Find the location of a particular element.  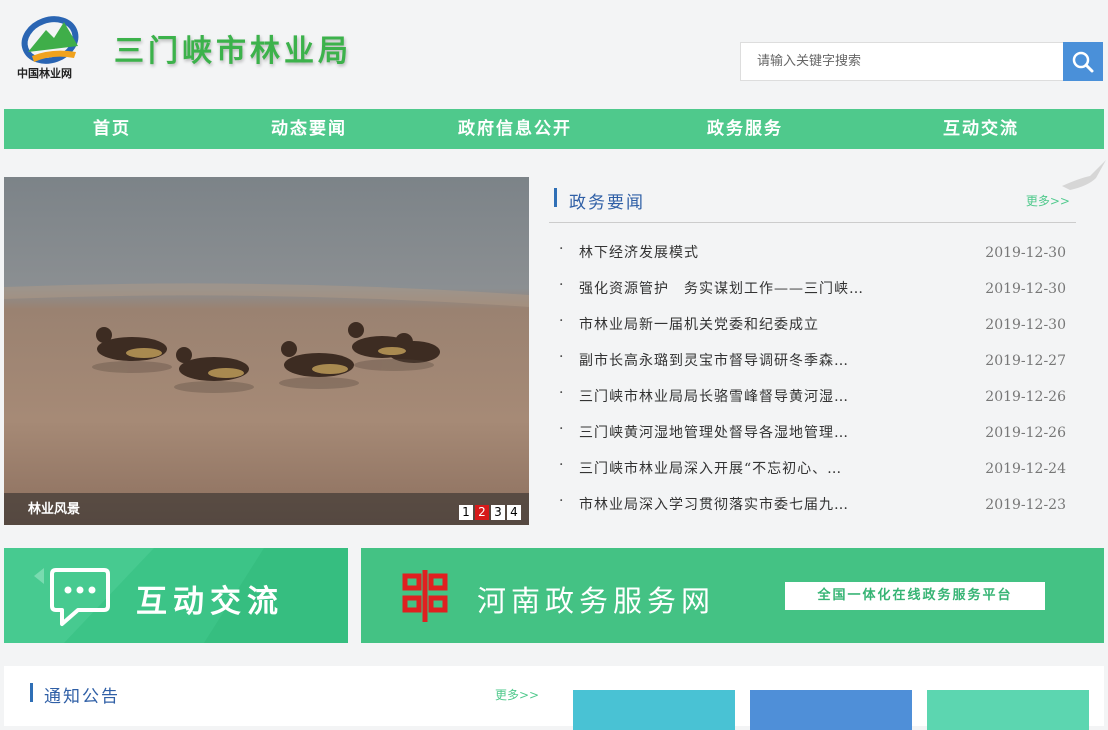

henan-service-tagline: 全国一体化在线政务服务平台 is located at coordinates (915, 596).